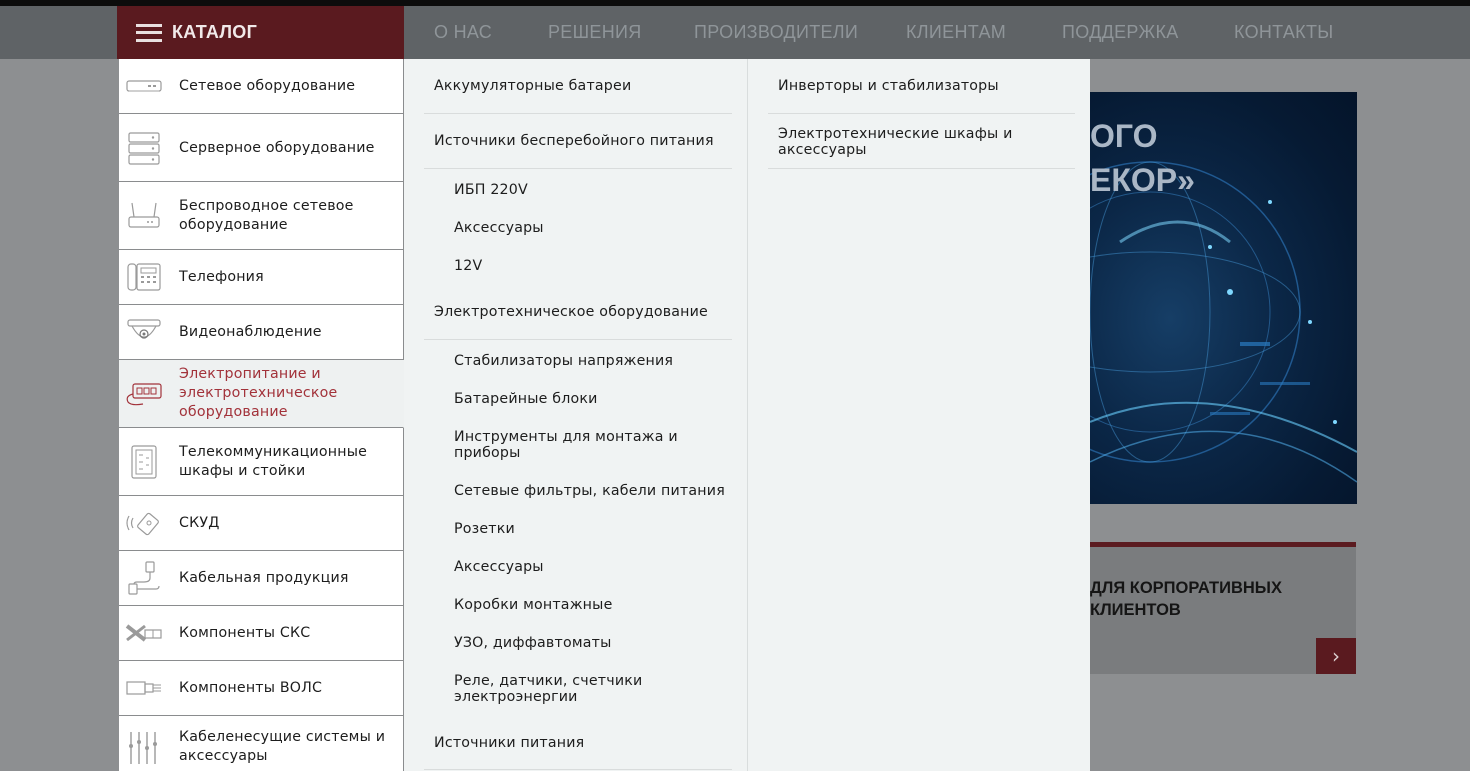  What do you see at coordinates (533, 605) in the screenshot?
I see `submenu-sublink: Коробки монтажные` at bounding box center [533, 605].